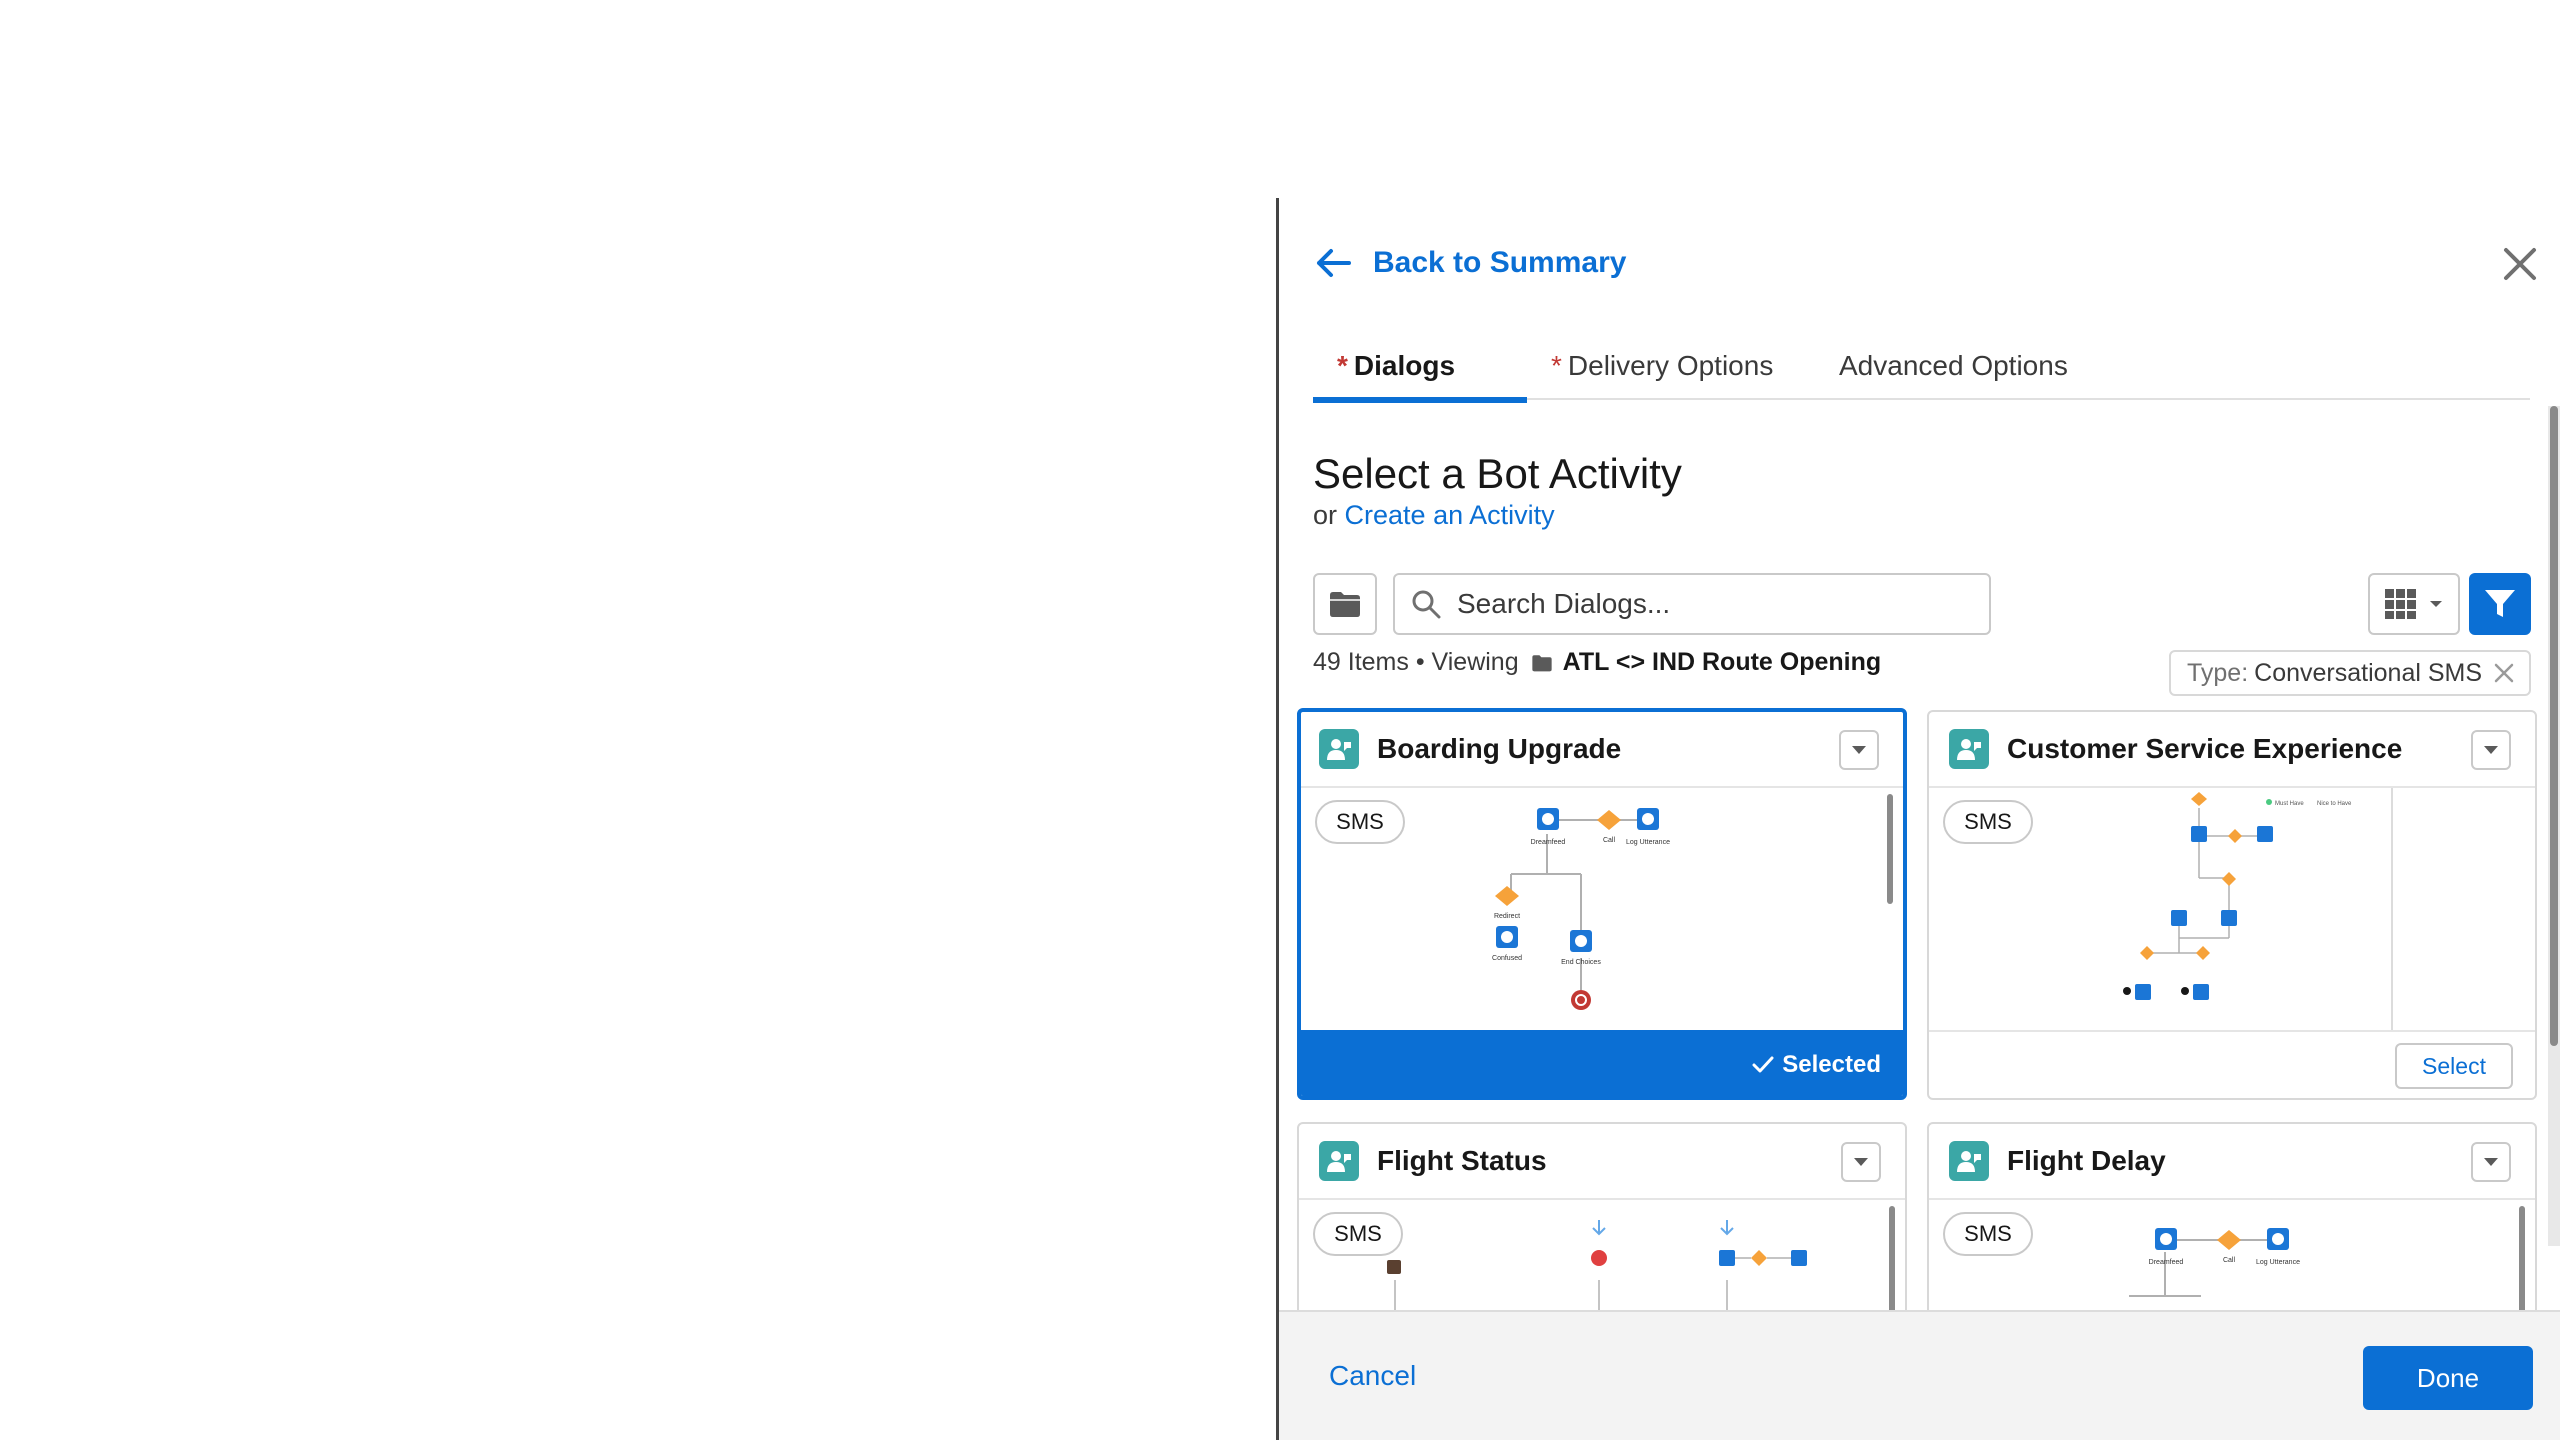 Image resolution: width=2560 pixels, height=1440 pixels. What do you see at coordinates (2520, 264) in the screenshot?
I see `close-icon` at bounding box center [2520, 264].